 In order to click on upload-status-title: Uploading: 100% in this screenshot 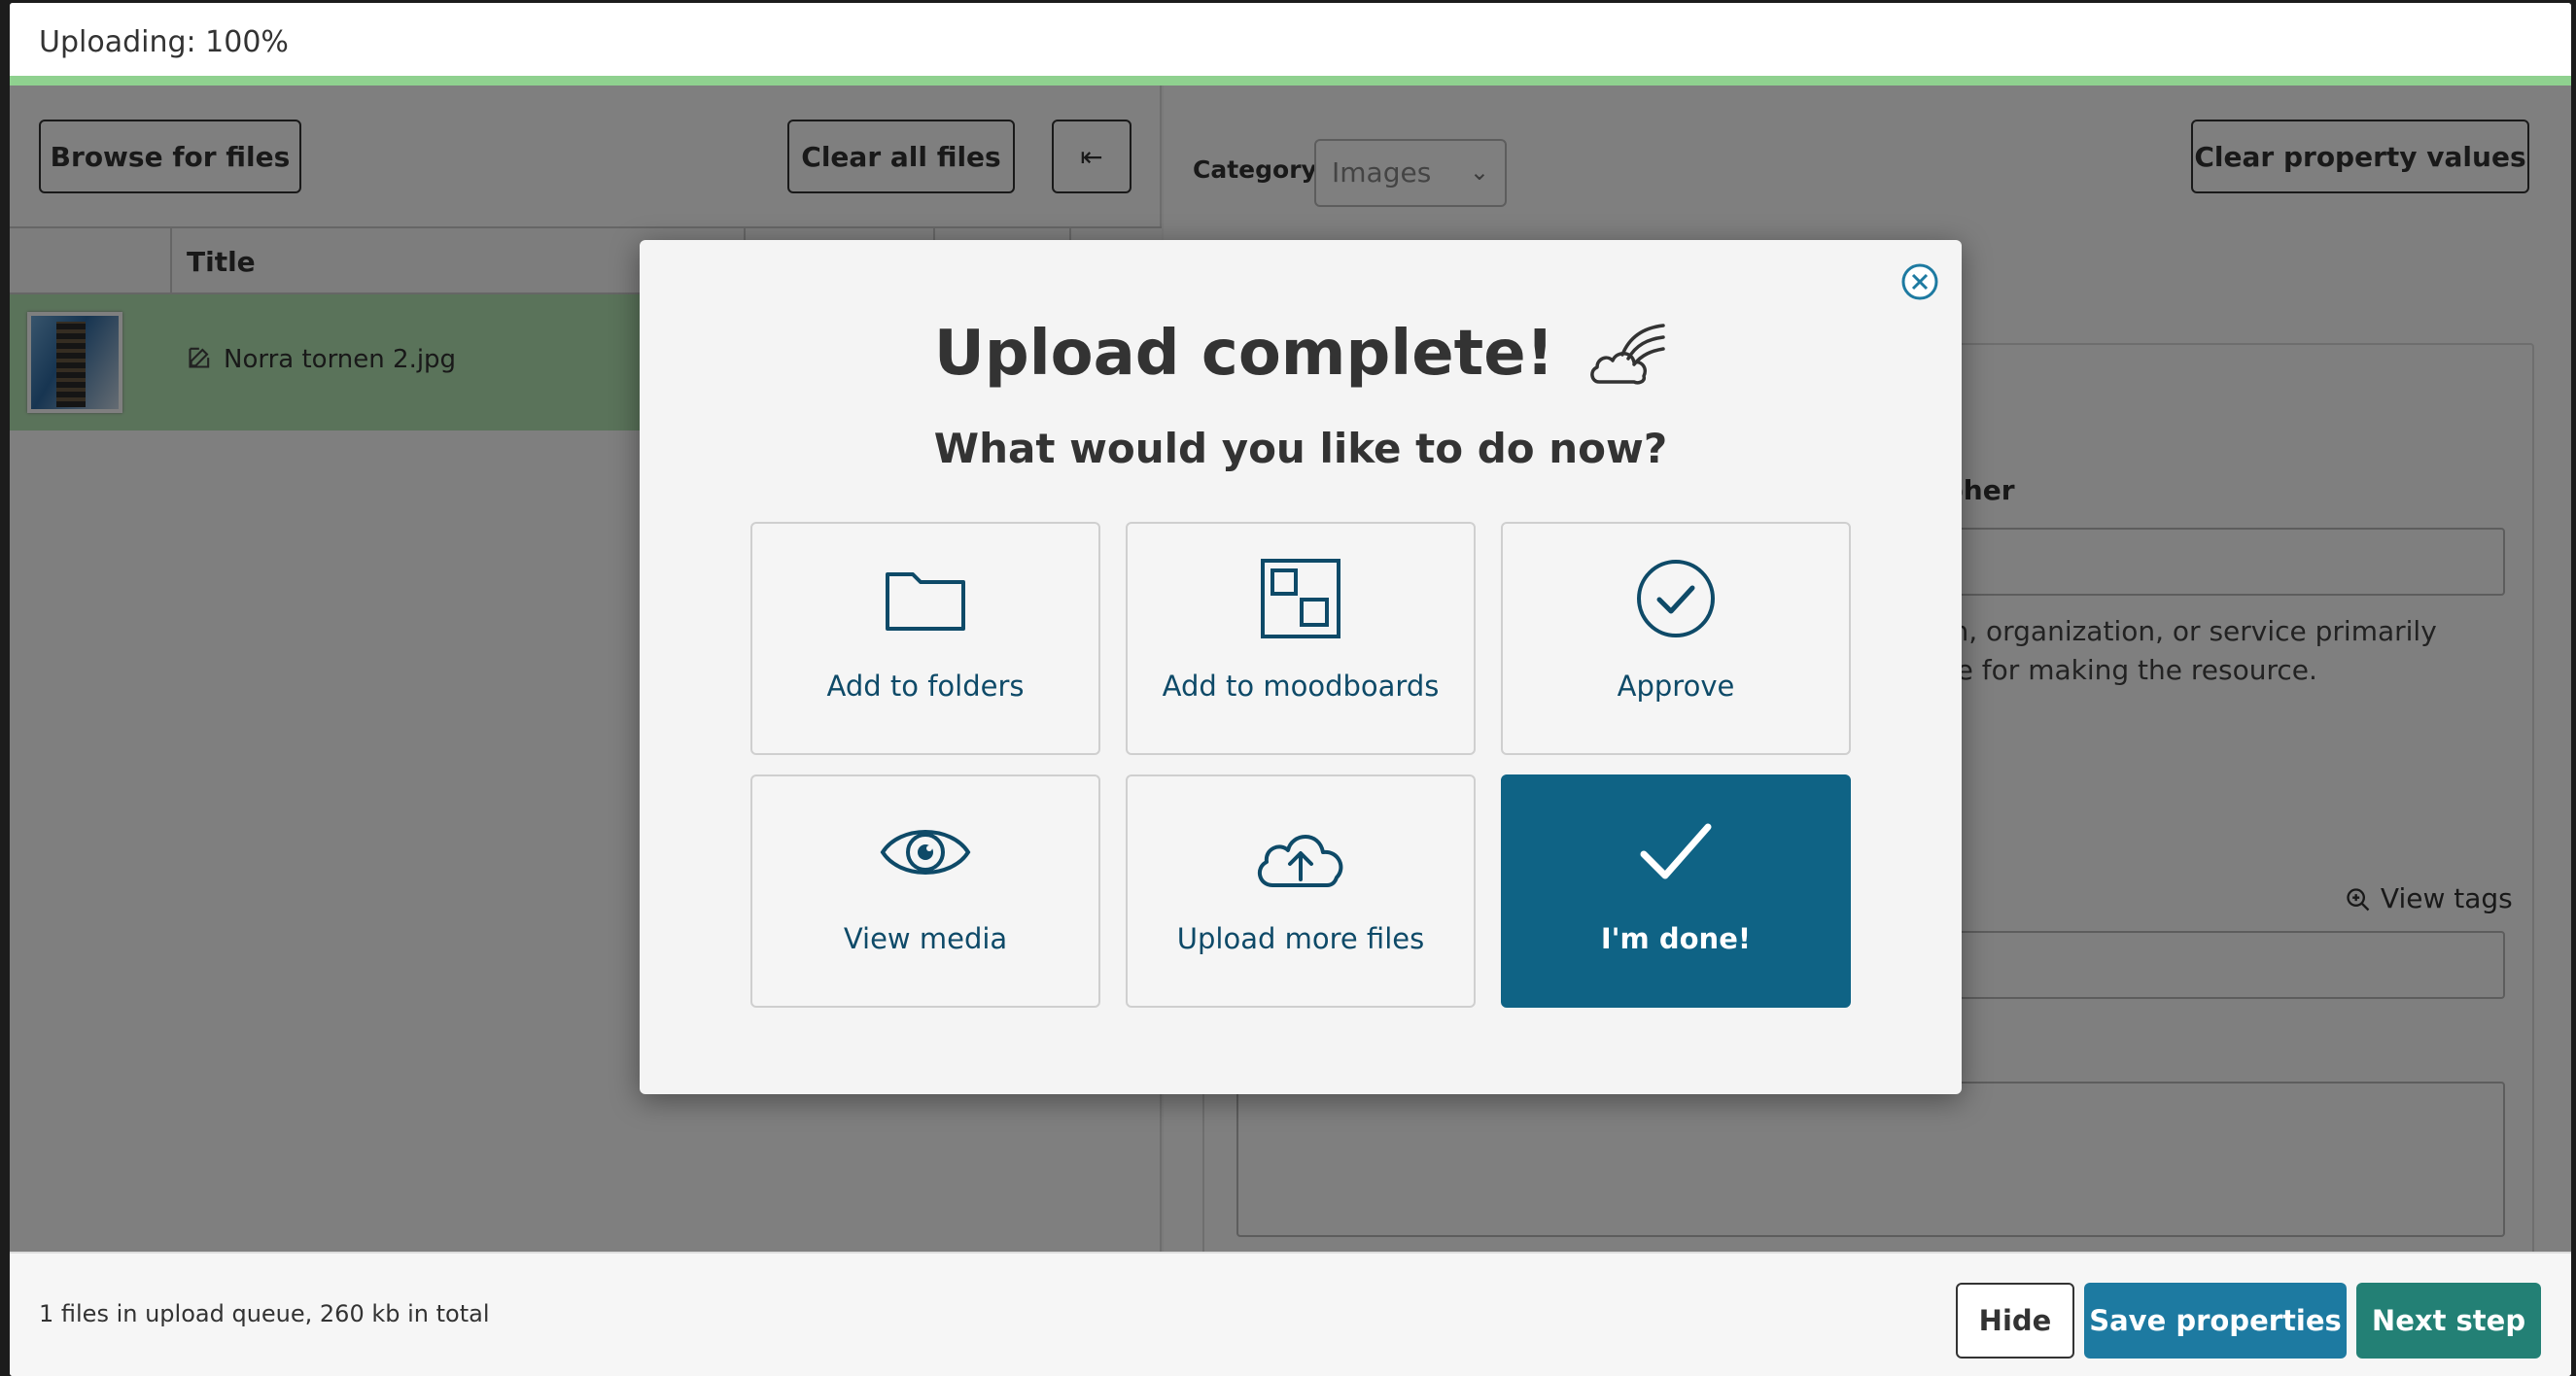, I will do `click(164, 42)`.